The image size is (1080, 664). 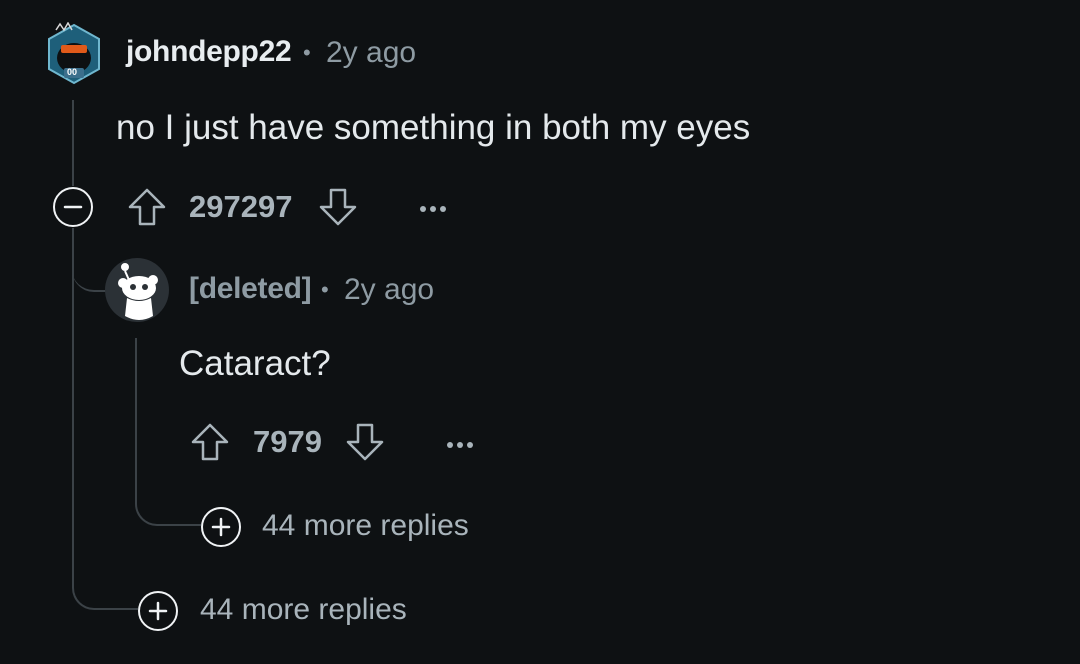 What do you see at coordinates (73, 143) in the screenshot?
I see `root-thread-line` at bounding box center [73, 143].